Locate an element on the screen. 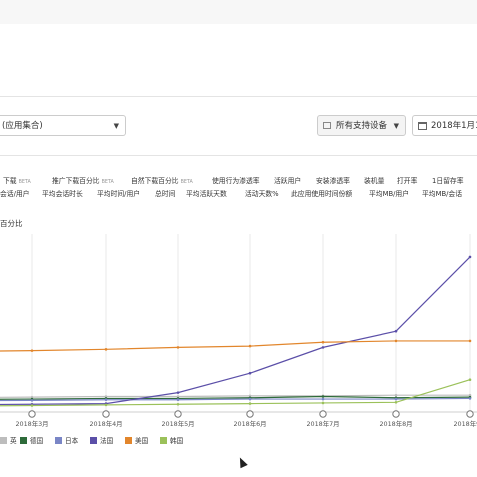 This screenshot has height=477, width=477. metric-tab: 推广下载百分比 BETA is located at coordinates (83, 180).